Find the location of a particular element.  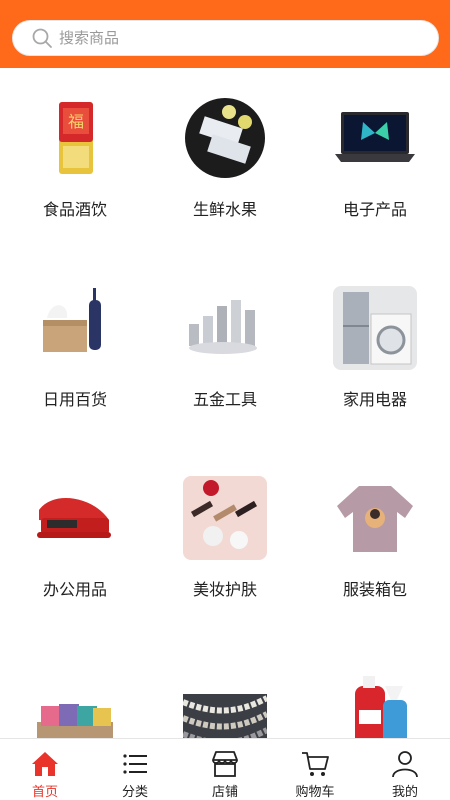

category-label: 日用百货 is located at coordinates (74, 399).